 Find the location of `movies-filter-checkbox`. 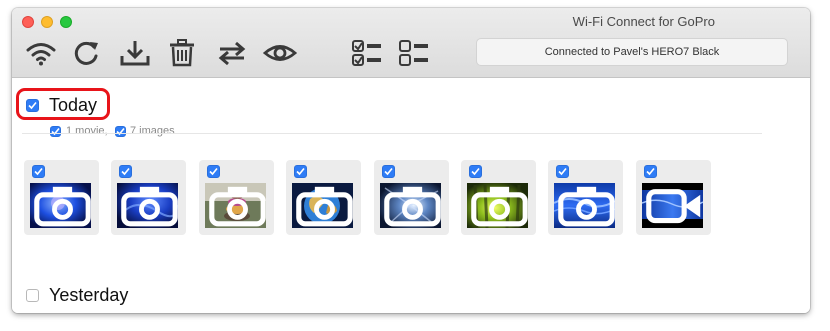

movies-filter-checkbox is located at coordinates (55, 131).